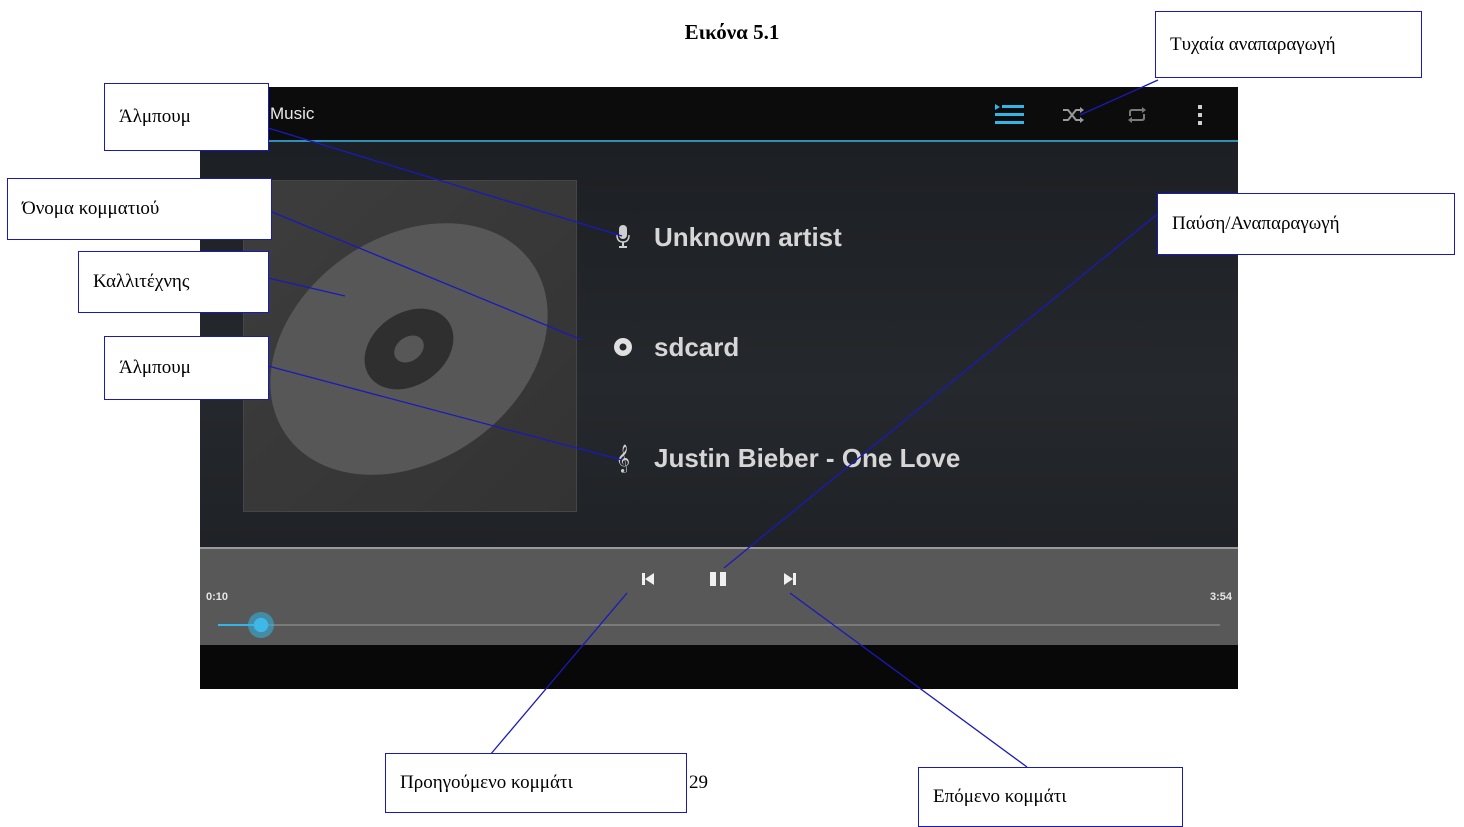  I want to click on repeat-icon, so click(1138, 115).